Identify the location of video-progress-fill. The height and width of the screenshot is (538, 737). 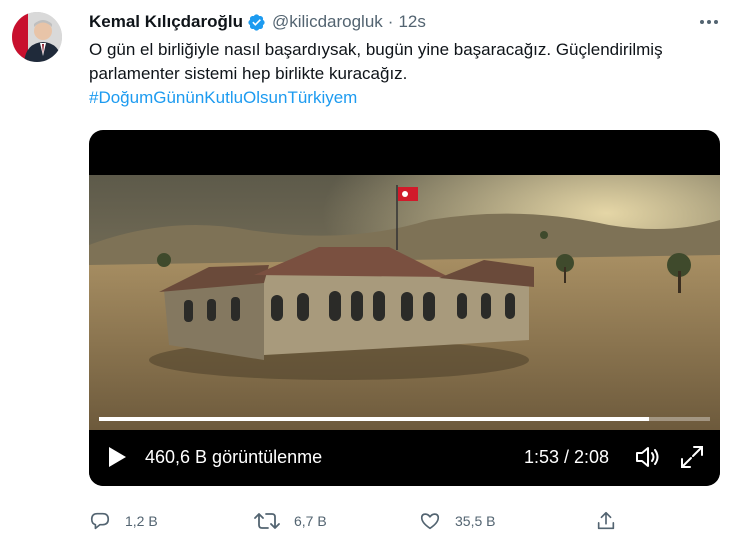
(374, 419).